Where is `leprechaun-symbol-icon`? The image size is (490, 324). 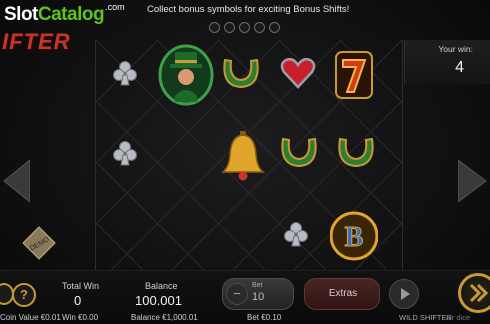 leprechaun-symbol-icon is located at coordinates (186, 75).